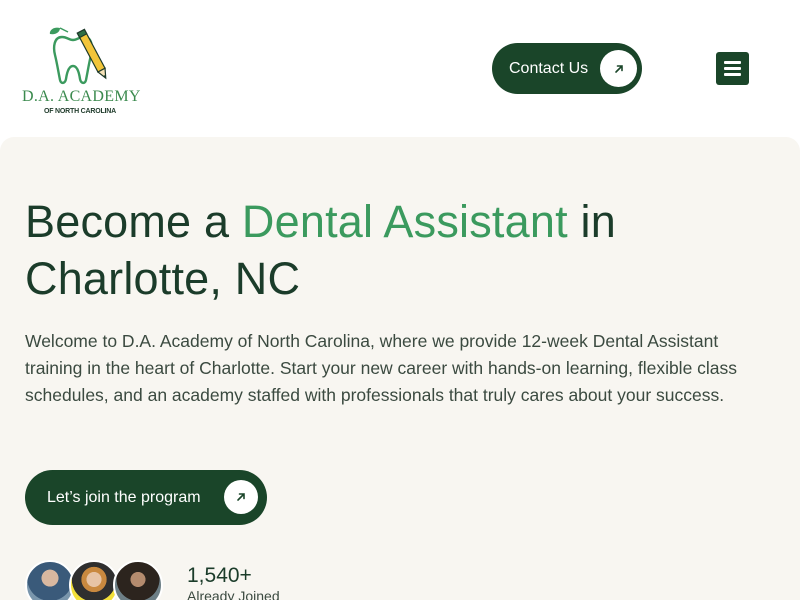 The height and width of the screenshot is (600, 800). I want to click on joined-count: 1,540+, so click(219, 575).